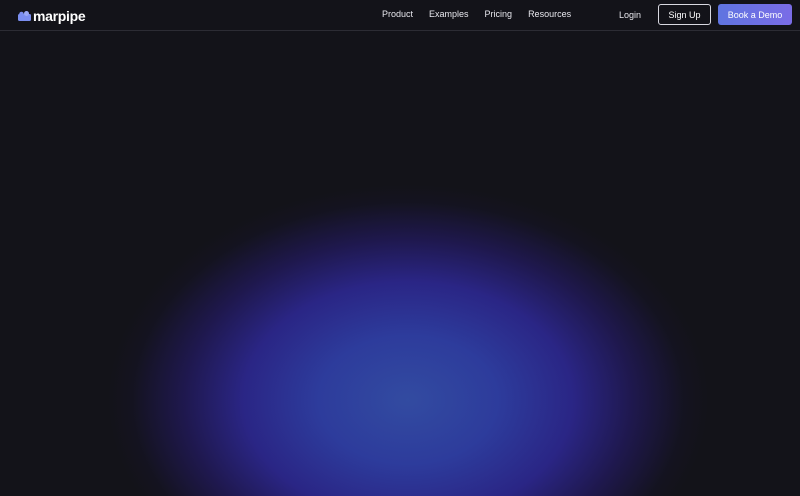 This screenshot has width=800, height=496. What do you see at coordinates (476, 14) in the screenshot?
I see `primary-nav: Product Examples Pricing Resources` at bounding box center [476, 14].